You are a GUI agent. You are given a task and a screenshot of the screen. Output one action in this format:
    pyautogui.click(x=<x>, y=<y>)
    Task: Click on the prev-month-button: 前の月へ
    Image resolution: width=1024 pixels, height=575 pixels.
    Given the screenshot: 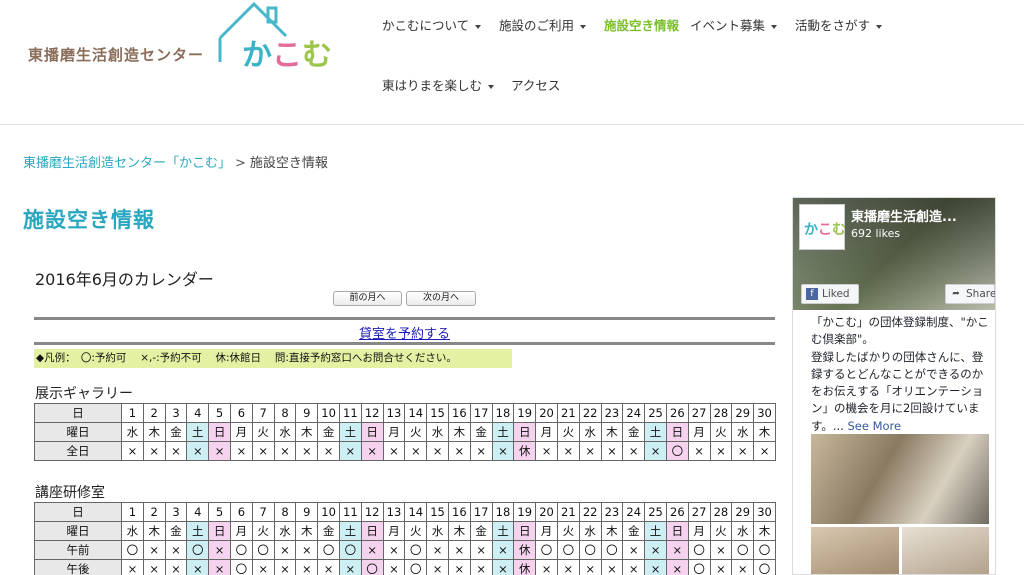 What is the action you would take?
    pyautogui.click(x=367, y=298)
    